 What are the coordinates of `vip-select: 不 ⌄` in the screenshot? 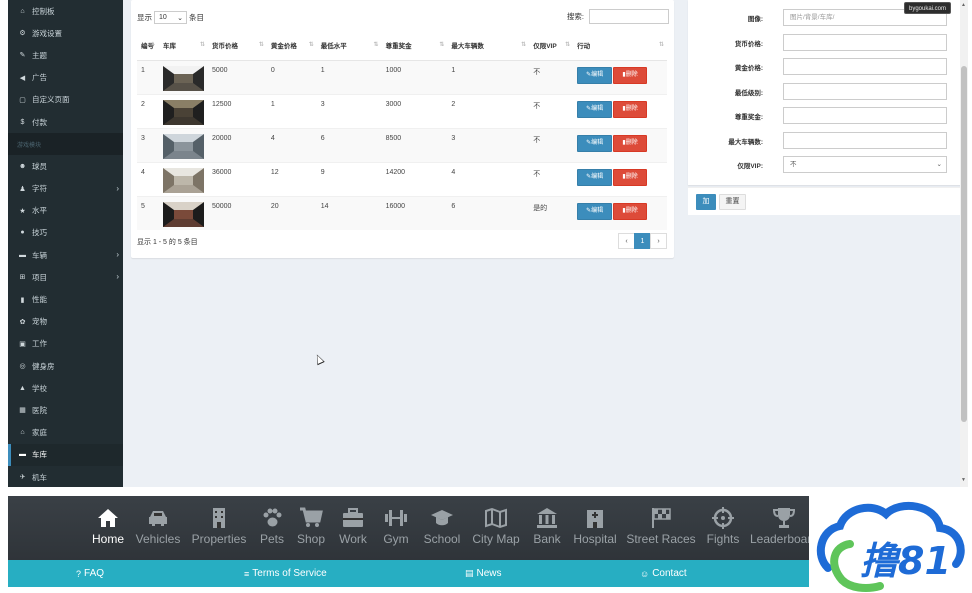 It's located at (865, 164).